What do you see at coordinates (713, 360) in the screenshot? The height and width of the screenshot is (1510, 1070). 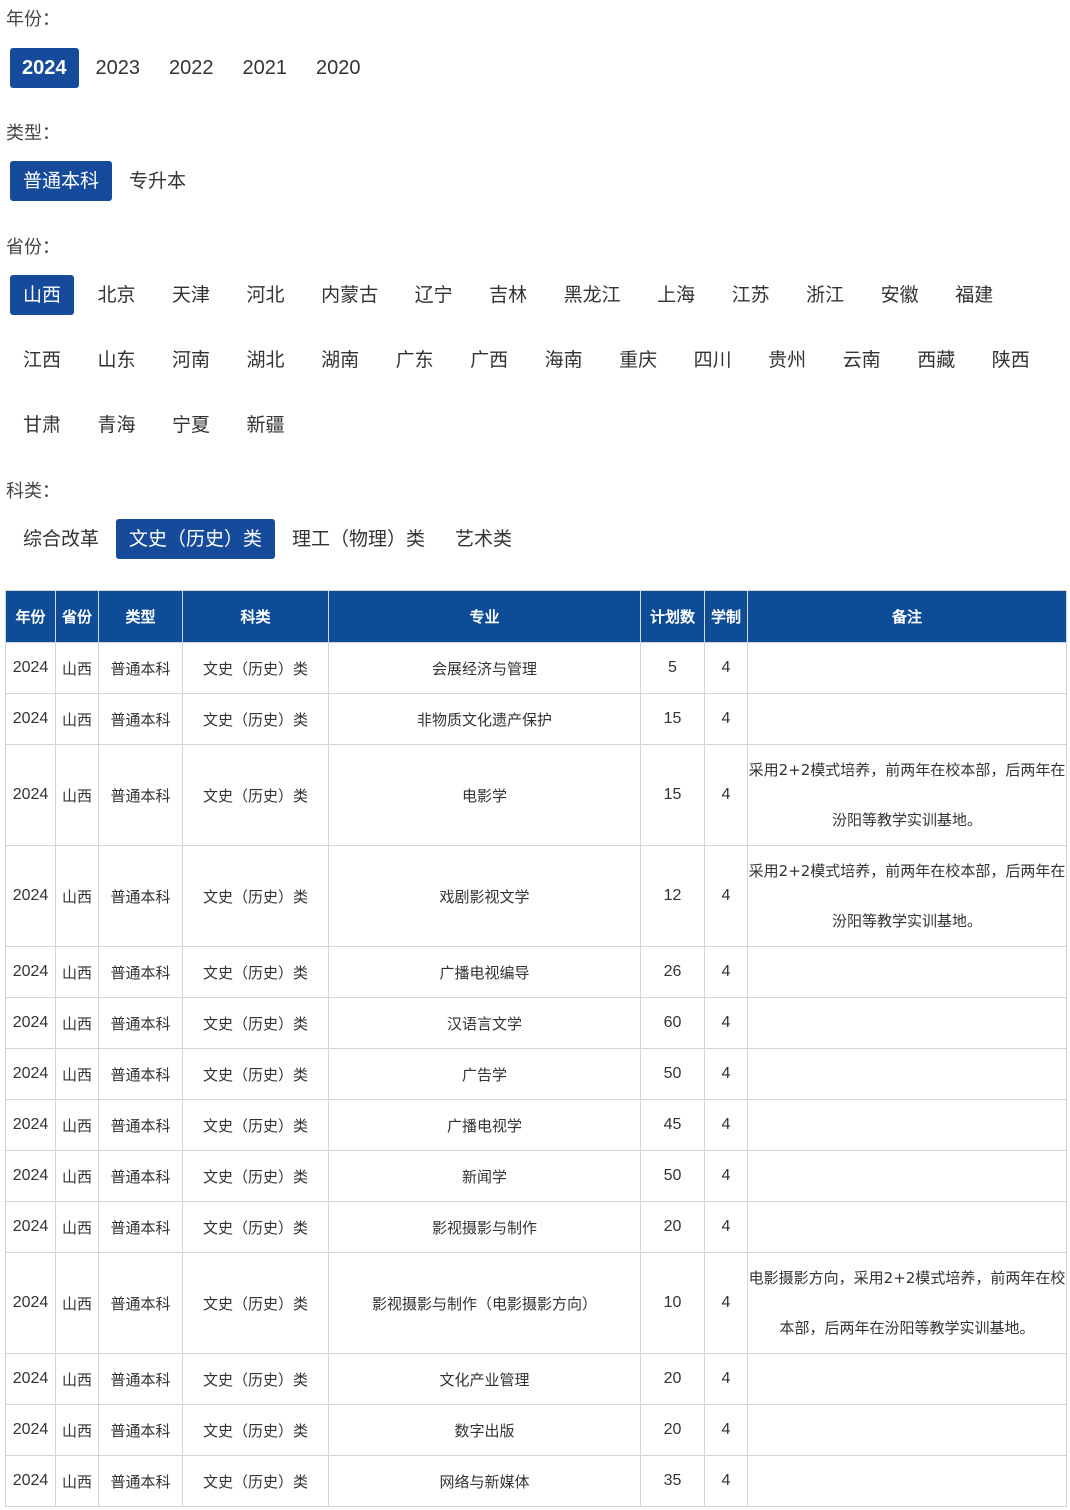 I see `province-option: 四川` at bounding box center [713, 360].